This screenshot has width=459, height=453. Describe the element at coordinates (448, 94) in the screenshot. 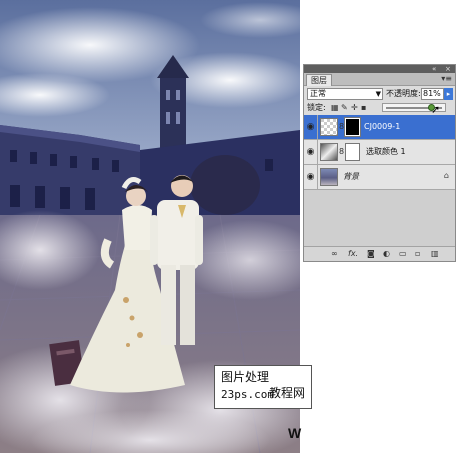

I see `opacity-dropdown-icon: ▸` at that location.